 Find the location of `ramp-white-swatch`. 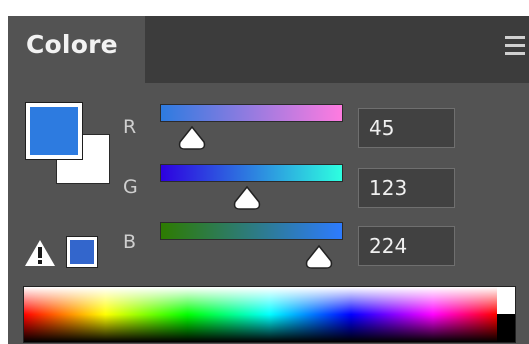

ramp-white-swatch is located at coordinates (506, 300).